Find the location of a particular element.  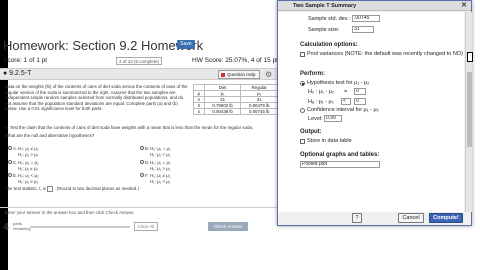

test-stat-input is located at coordinates (50, 189).